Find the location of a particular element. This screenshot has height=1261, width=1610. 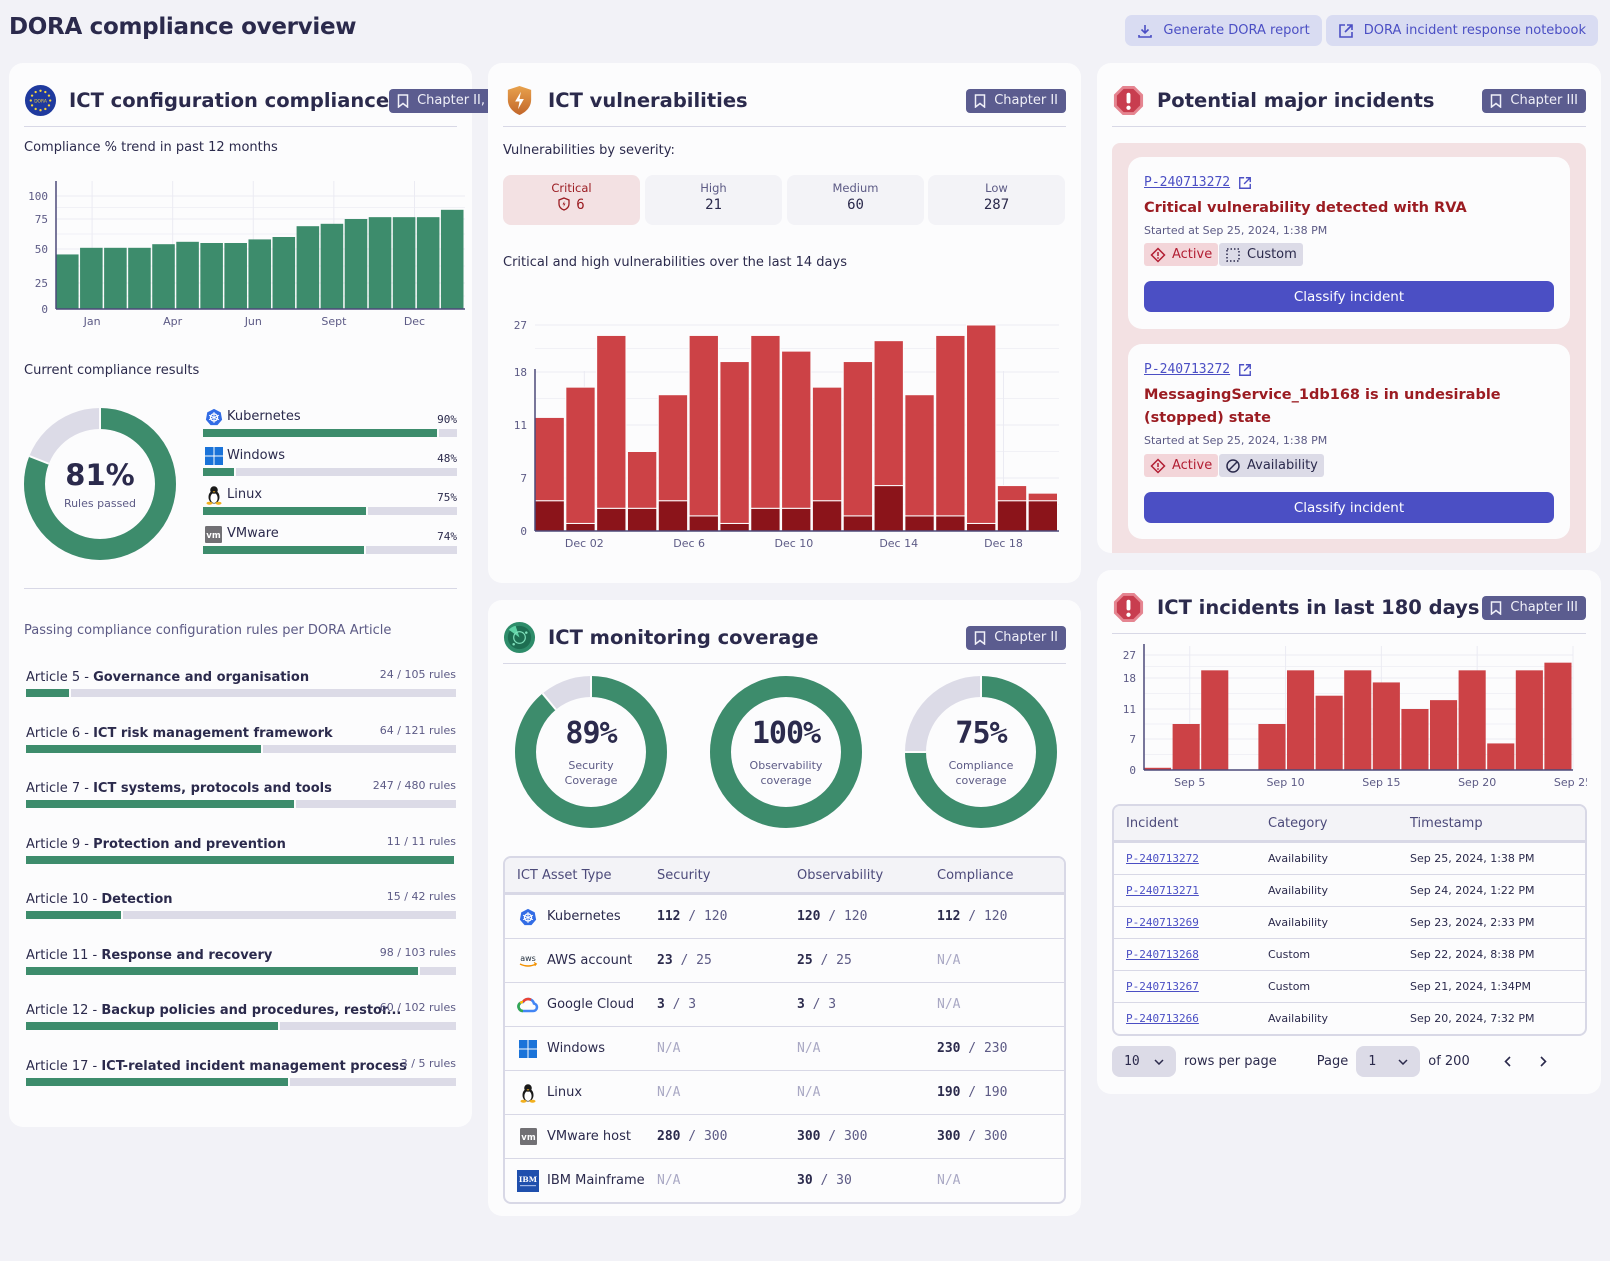

table-row: aws AWS account 23 / 25 25 / 25 N/A is located at coordinates (784, 960).